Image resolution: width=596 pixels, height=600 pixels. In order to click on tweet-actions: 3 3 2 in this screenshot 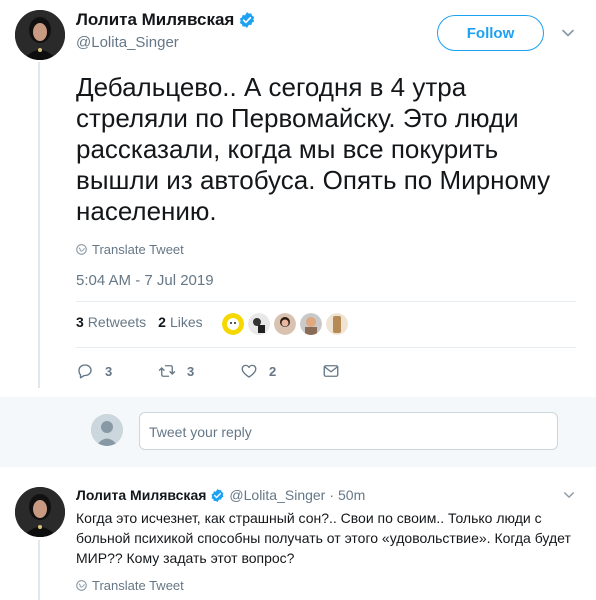, I will do `click(208, 371)`.